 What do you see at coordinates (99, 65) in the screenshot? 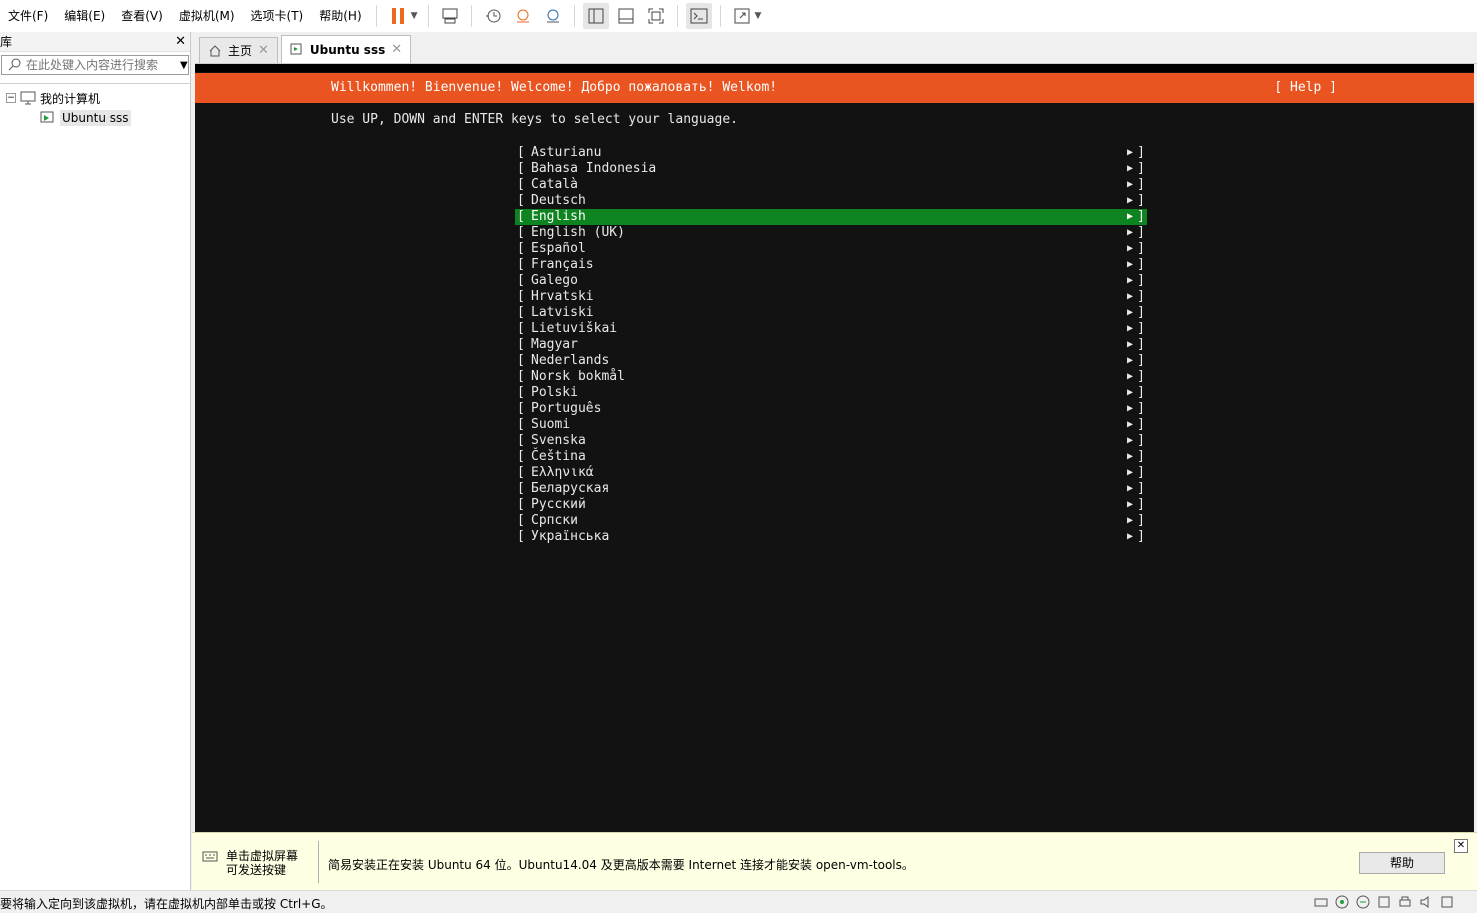
I see `search-input` at bounding box center [99, 65].